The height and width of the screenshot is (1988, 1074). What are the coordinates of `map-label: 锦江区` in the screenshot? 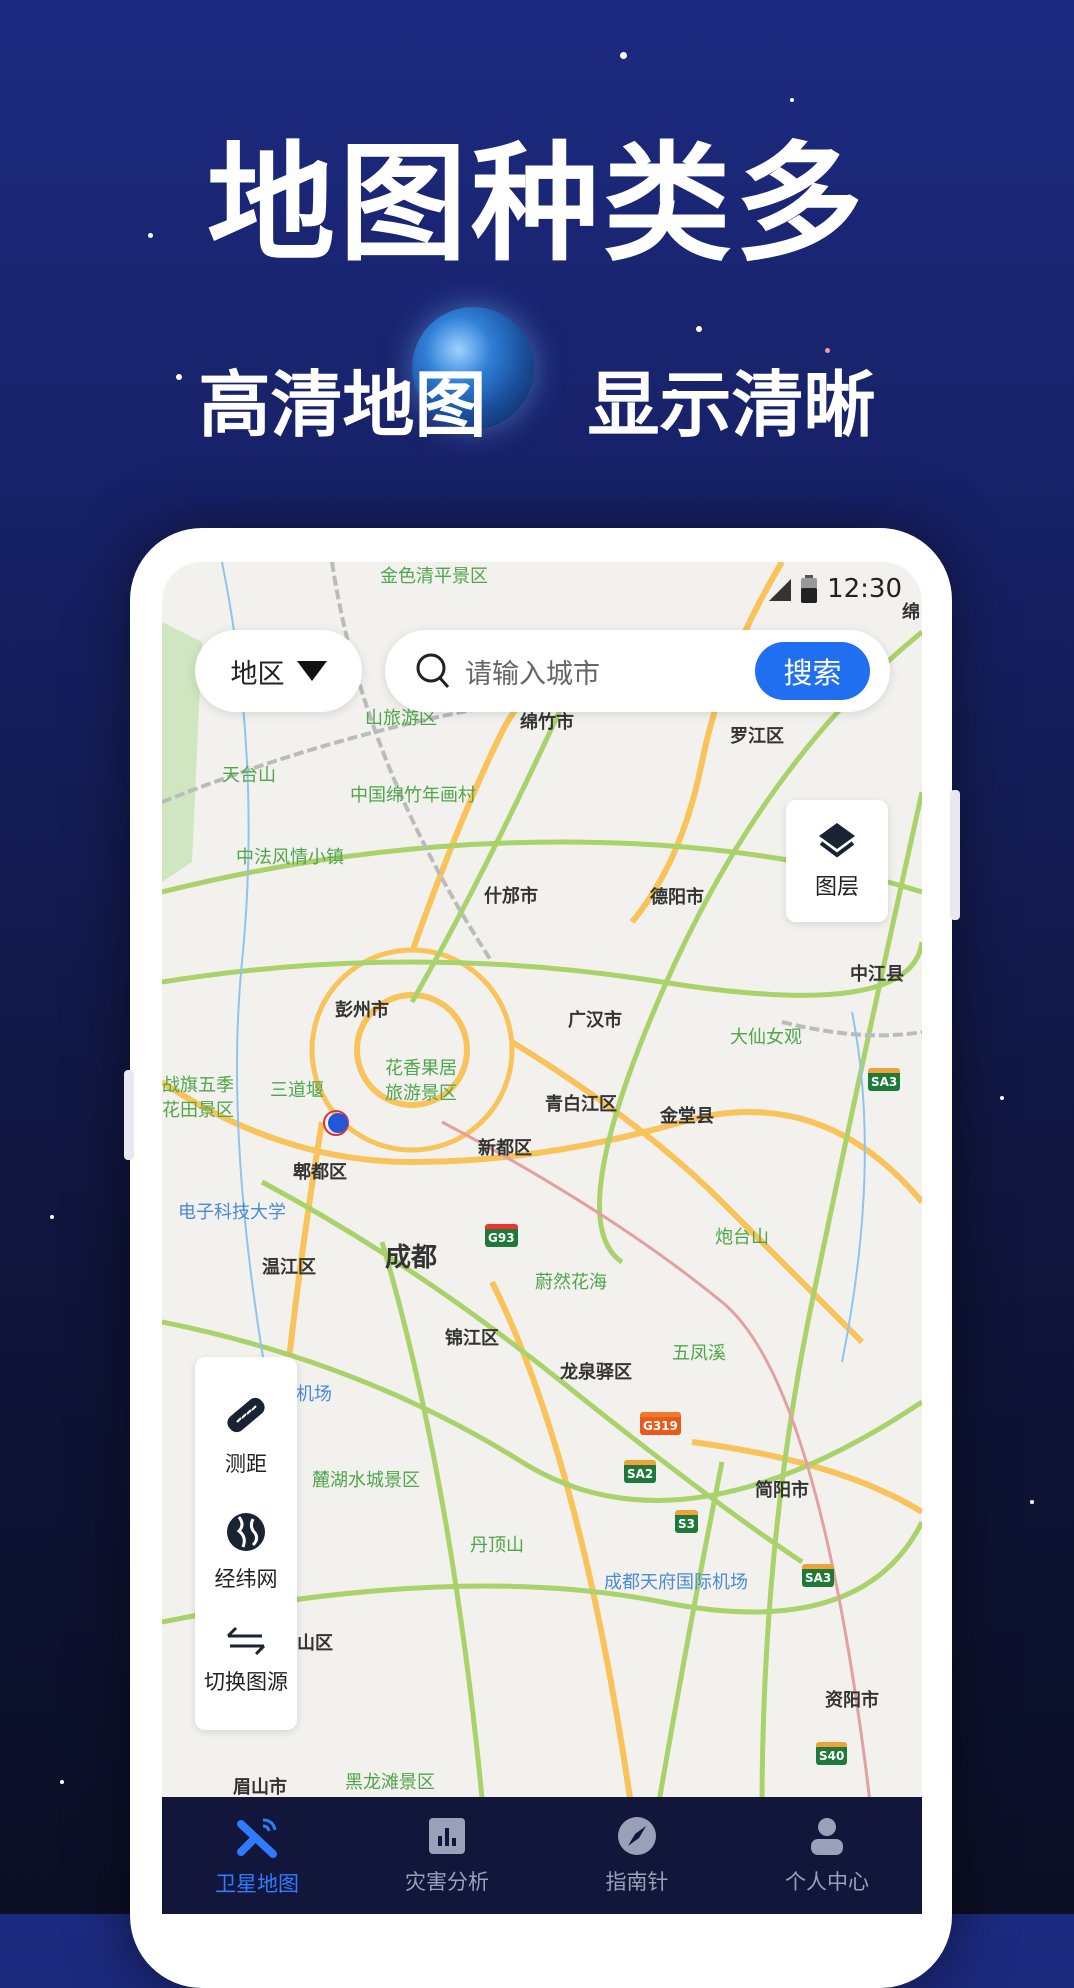 It's located at (472, 1338).